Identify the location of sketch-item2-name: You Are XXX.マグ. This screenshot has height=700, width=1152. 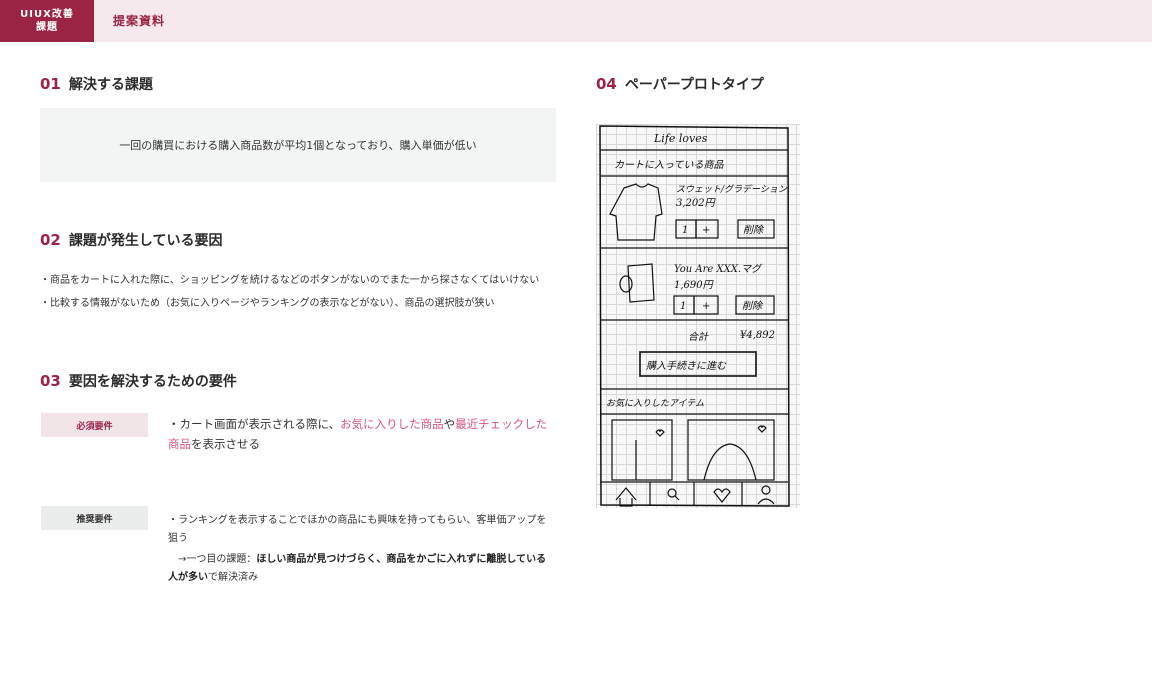
(718, 269).